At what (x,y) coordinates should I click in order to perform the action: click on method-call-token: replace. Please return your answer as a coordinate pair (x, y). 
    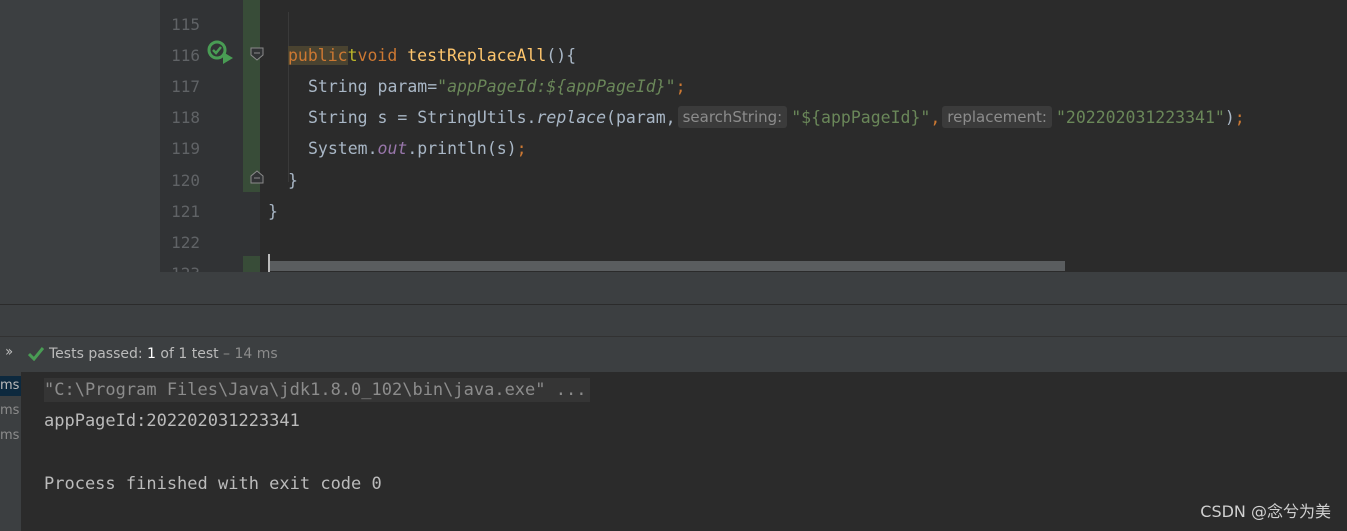
    Looking at the image, I should click on (571, 117).